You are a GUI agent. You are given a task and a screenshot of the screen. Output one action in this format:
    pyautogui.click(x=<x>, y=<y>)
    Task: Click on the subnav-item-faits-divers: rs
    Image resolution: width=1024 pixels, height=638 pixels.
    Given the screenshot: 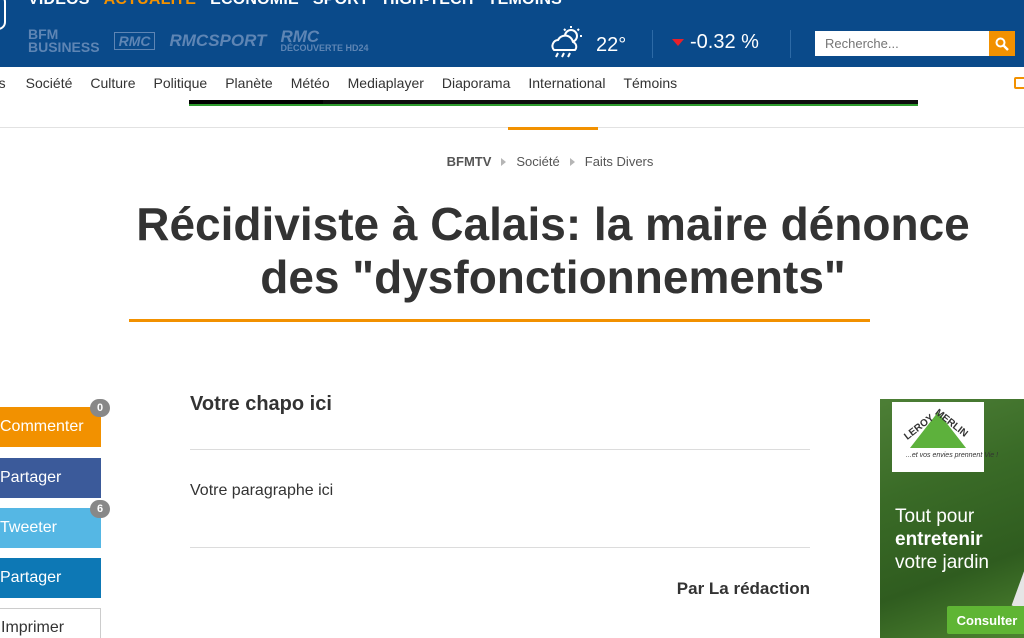 What is the action you would take?
    pyautogui.click(x=3, y=83)
    